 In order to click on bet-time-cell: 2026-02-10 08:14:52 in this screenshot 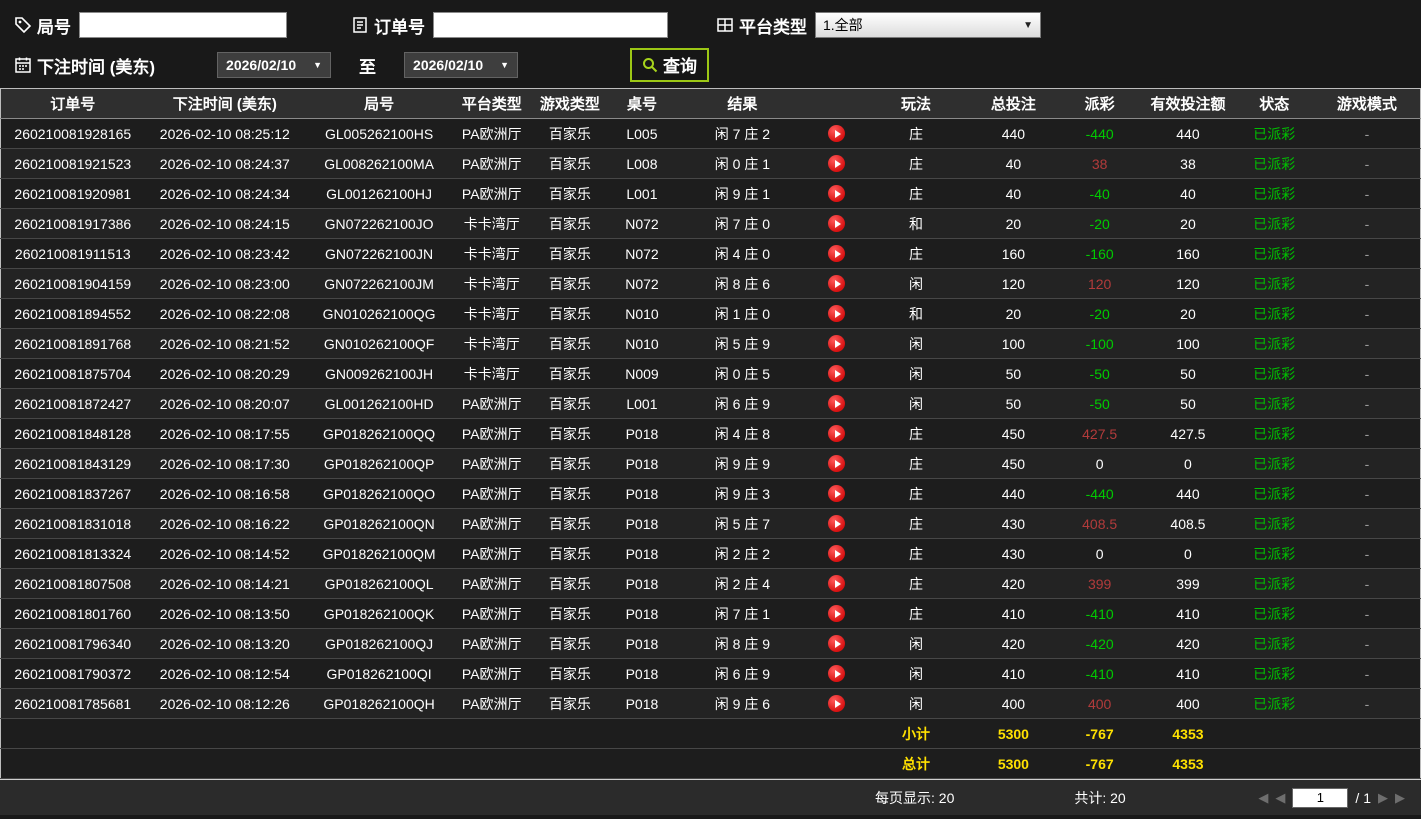, I will do `click(224, 553)`.